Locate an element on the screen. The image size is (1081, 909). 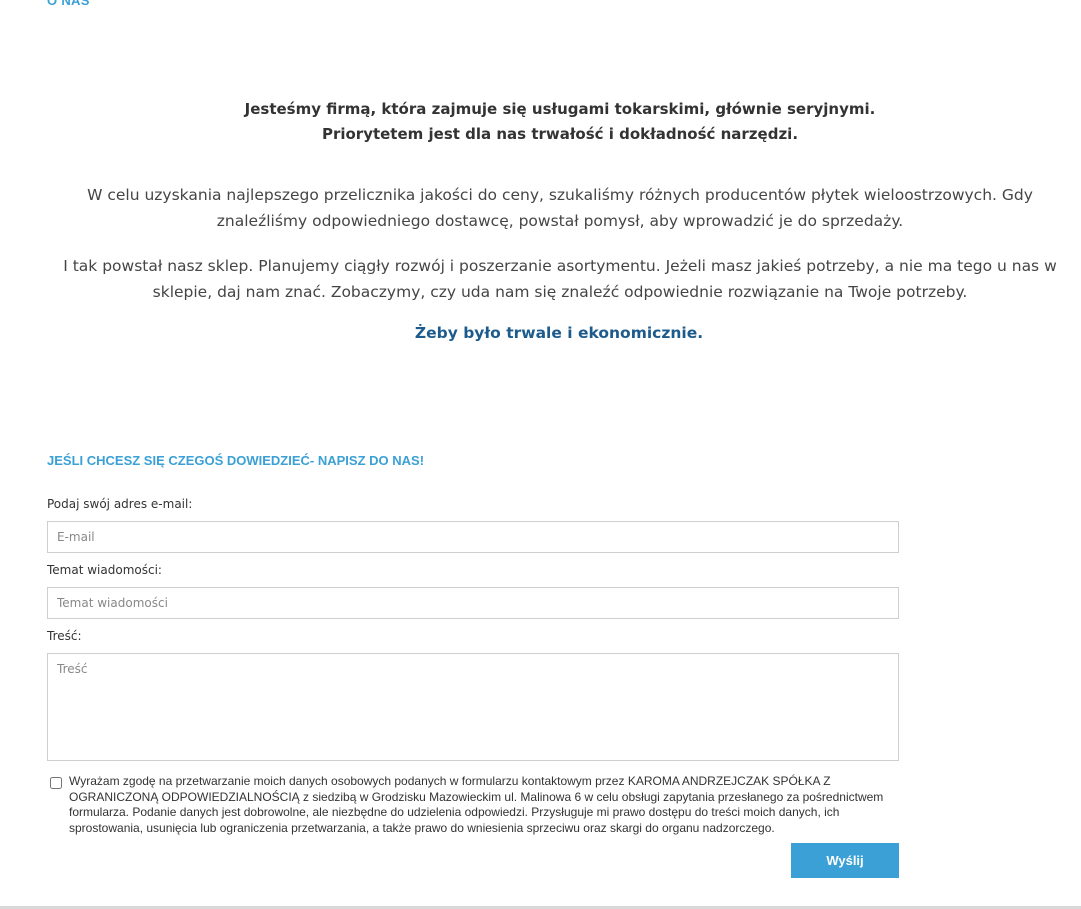
section-label-about: O NAS is located at coordinates (68, 4).